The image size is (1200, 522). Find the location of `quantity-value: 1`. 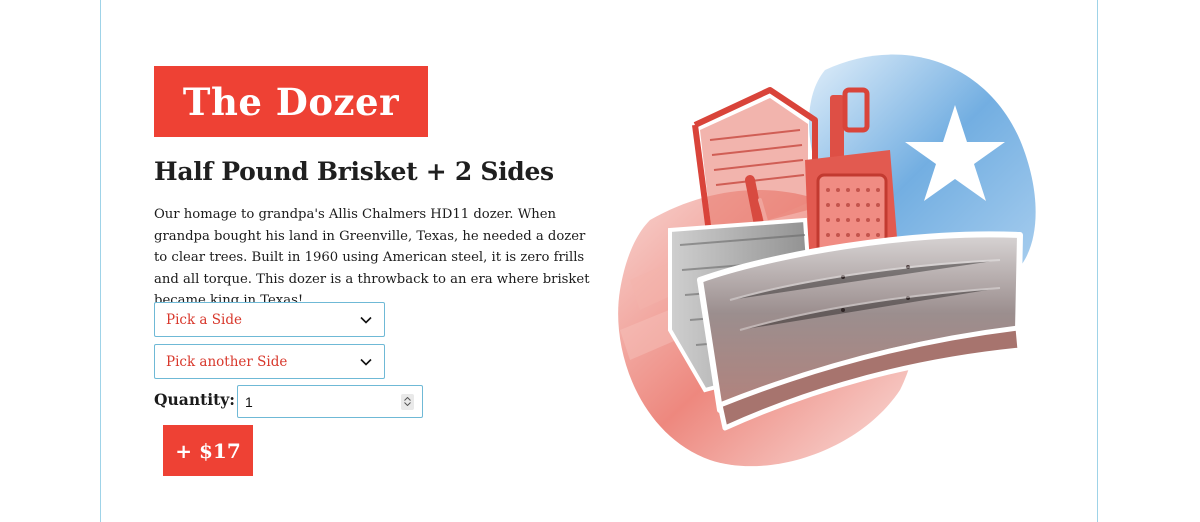

quantity-value: 1 is located at coordinates (249, 401).